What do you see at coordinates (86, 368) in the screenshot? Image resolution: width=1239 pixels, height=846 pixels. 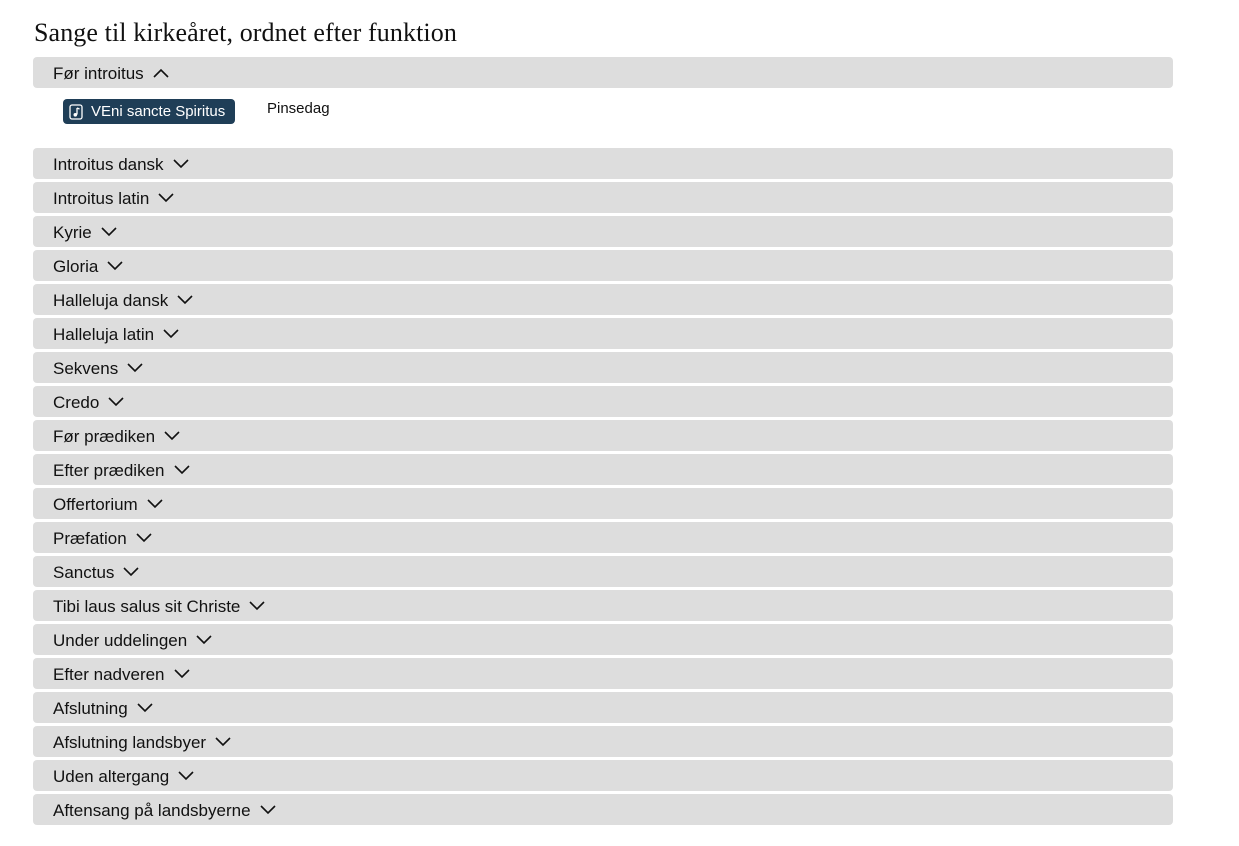 I see `section-label: Sekvens` at bounding box center [86, 368].